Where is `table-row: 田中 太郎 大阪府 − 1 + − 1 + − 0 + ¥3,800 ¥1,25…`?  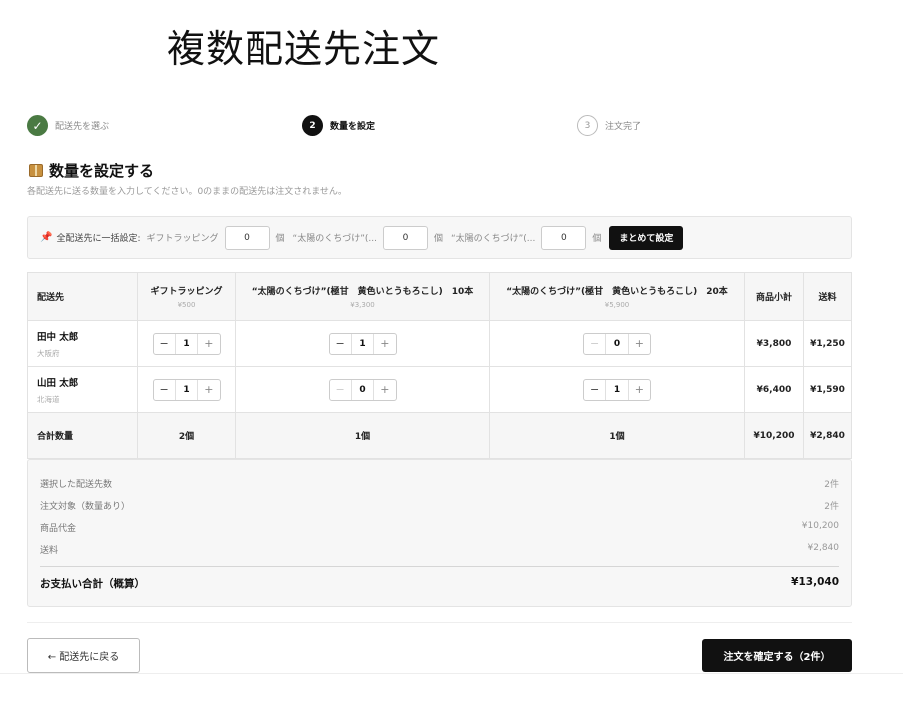
table-row: 田中 太郎 大阪府 − 1 + − 1 + − 0 + ¥3,800 ¥1,25… is located at coordinates (439, 343).